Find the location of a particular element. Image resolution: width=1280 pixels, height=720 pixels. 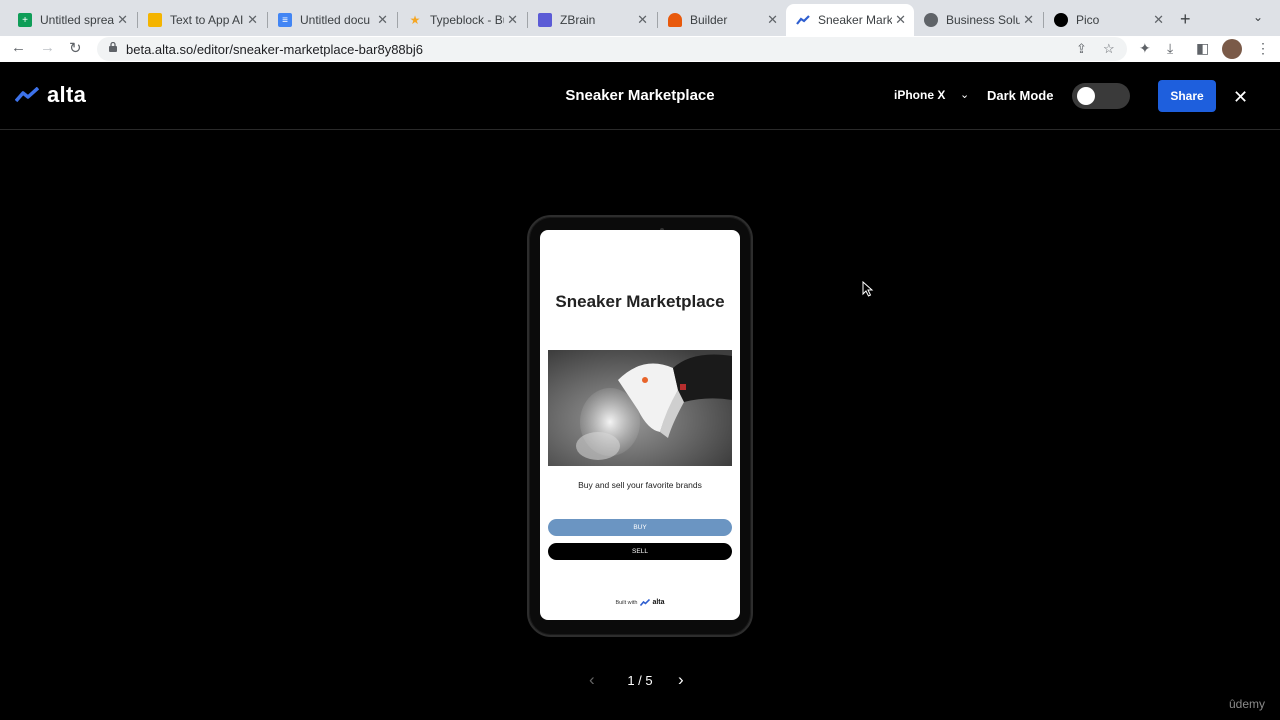

browser-menu-icon: ⋮ is located at coordinates (1263, 48).